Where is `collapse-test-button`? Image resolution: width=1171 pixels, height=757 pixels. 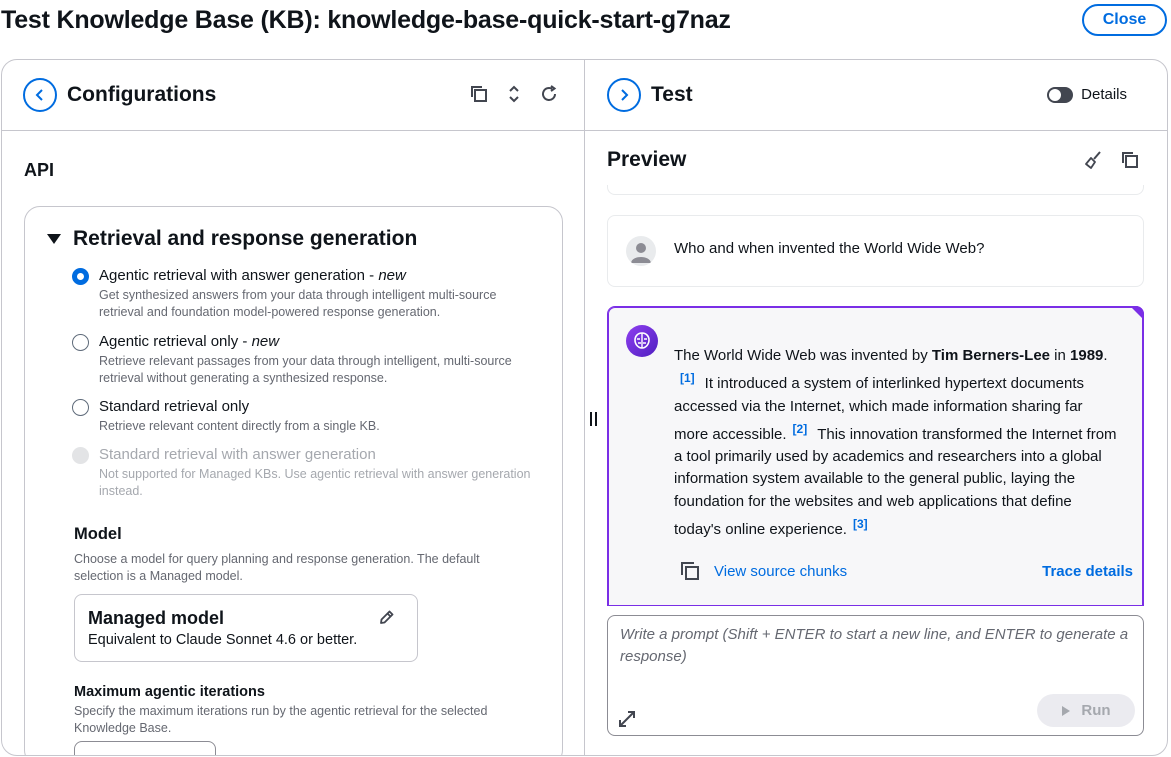
collapse-test-button is located at coordinates (624, 95).